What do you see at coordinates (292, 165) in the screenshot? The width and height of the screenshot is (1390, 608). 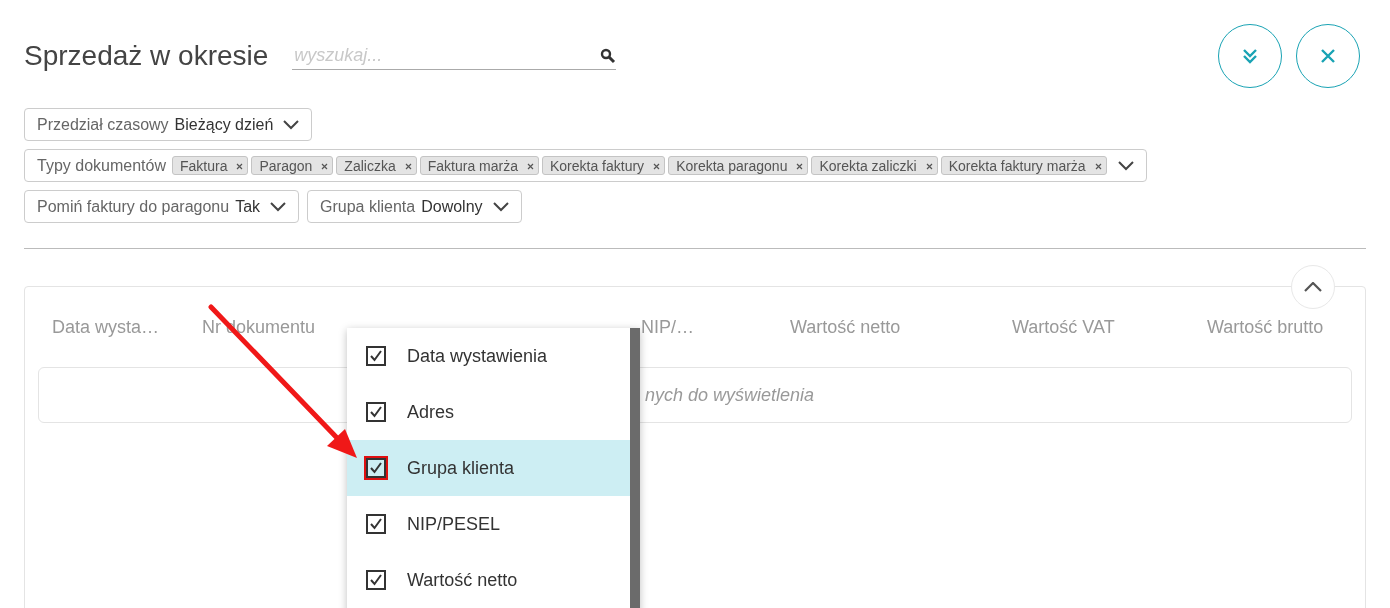 I see `document-type-tag: Paragon` at bounding box center [292, 165].